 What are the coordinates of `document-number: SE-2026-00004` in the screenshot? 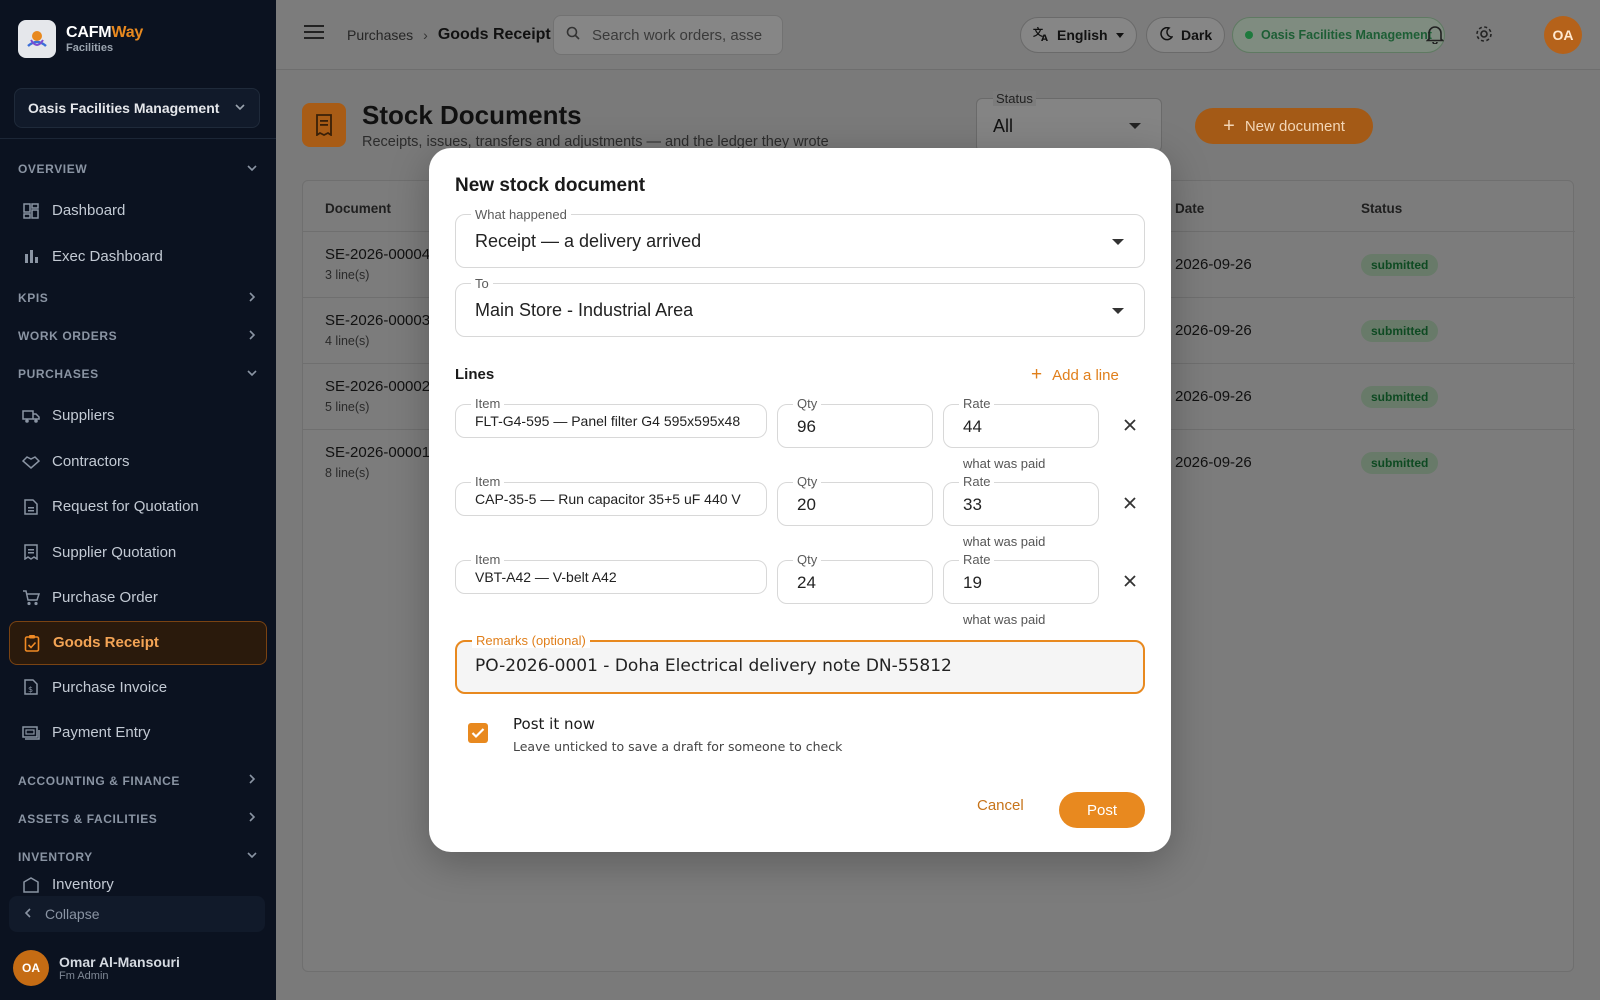 It's located at (378, 254).